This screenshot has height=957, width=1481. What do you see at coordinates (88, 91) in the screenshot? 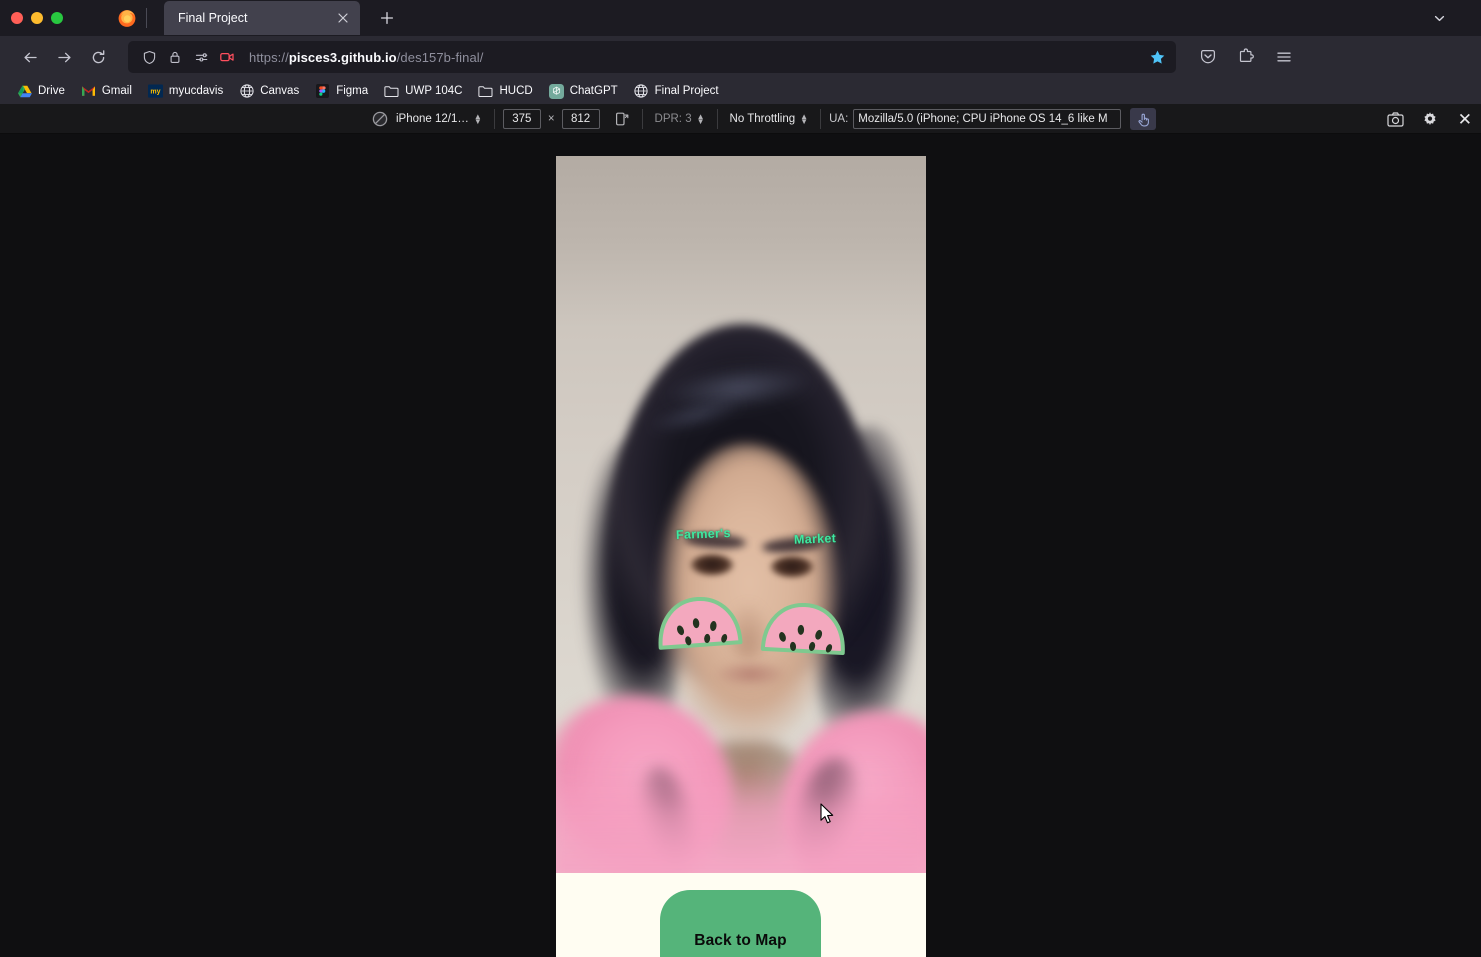
I see `gmail-icon` at bounding box center [88, 91].